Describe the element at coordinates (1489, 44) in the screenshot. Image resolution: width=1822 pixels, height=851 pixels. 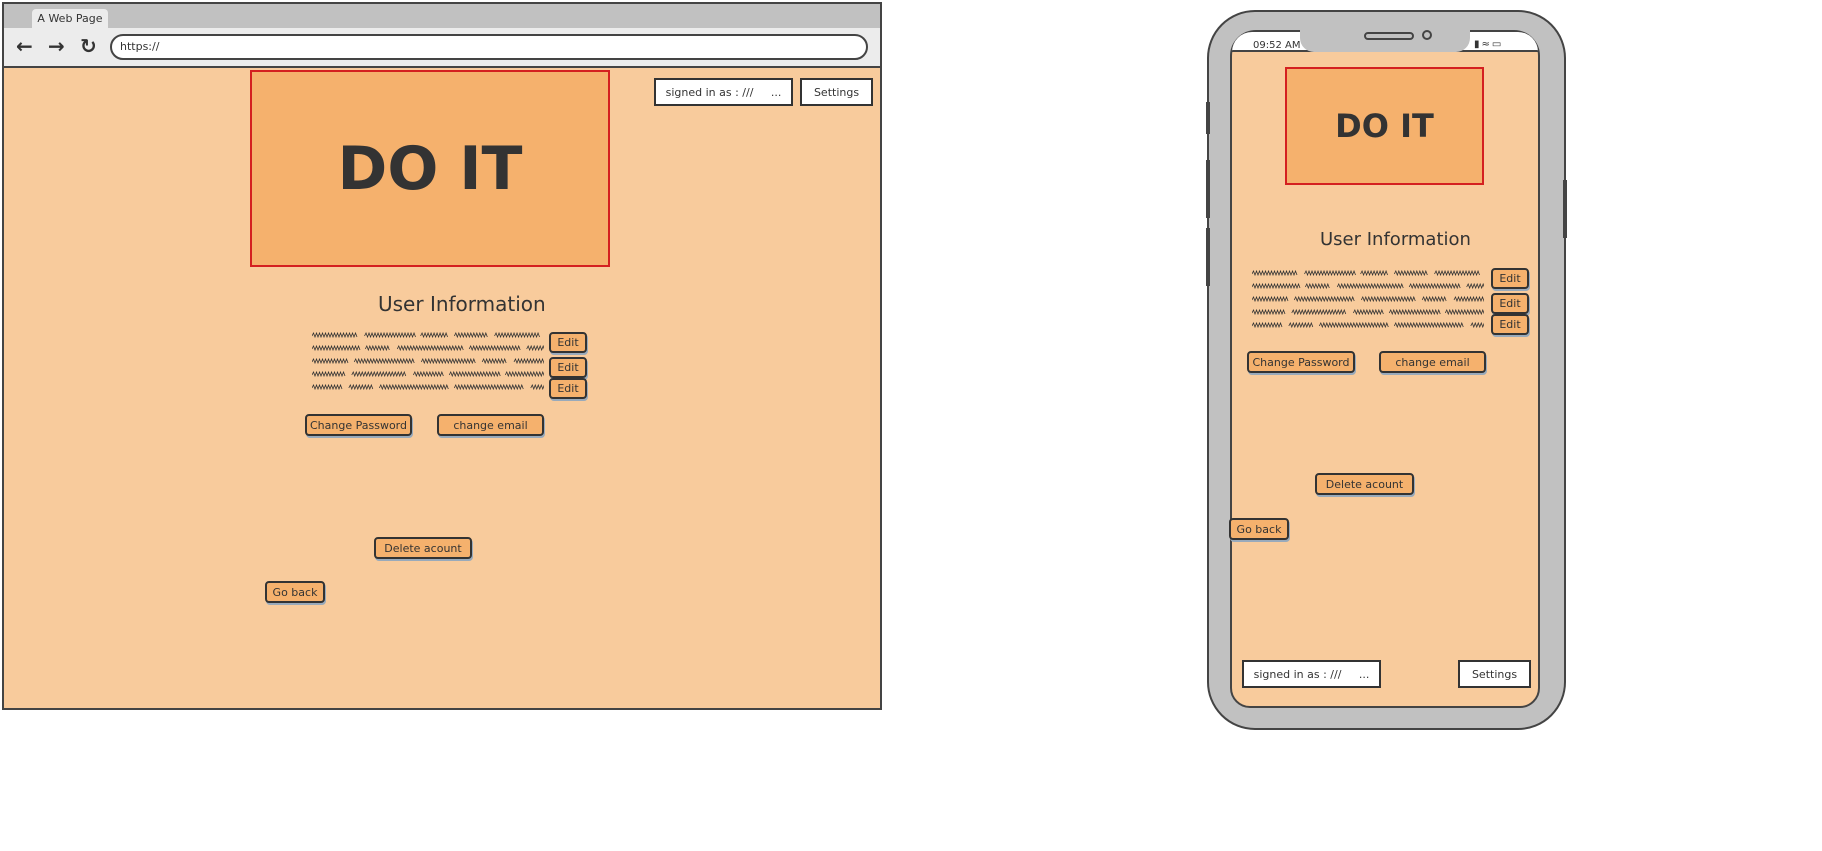
I see `signal-wifi-battery-icon: ▮≈▭` at that location.